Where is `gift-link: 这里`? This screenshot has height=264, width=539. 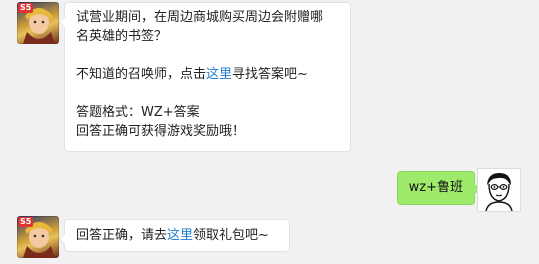
gift-link: 这里 is located at coordinates (180, 235).